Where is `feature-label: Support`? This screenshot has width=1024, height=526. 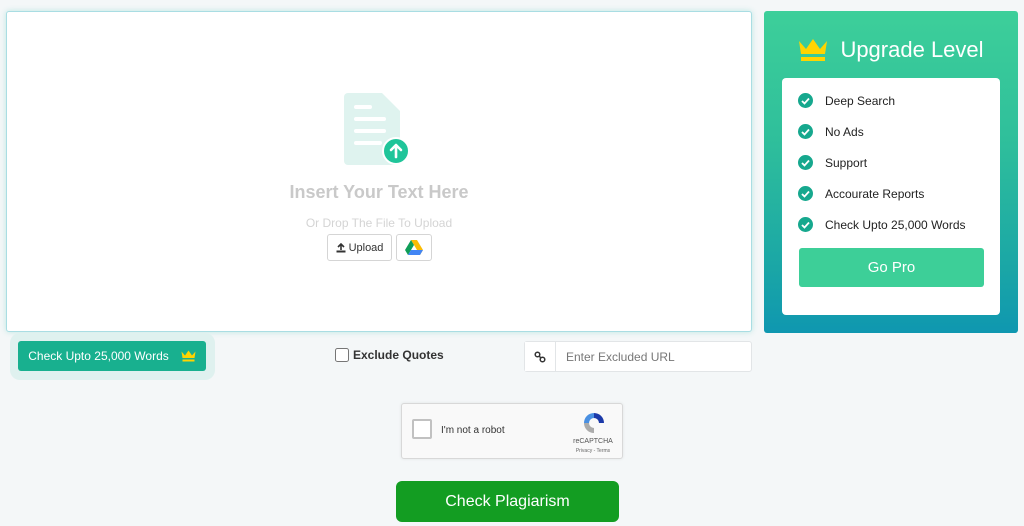 feature-label: Support is located at coordinates (846, 162).